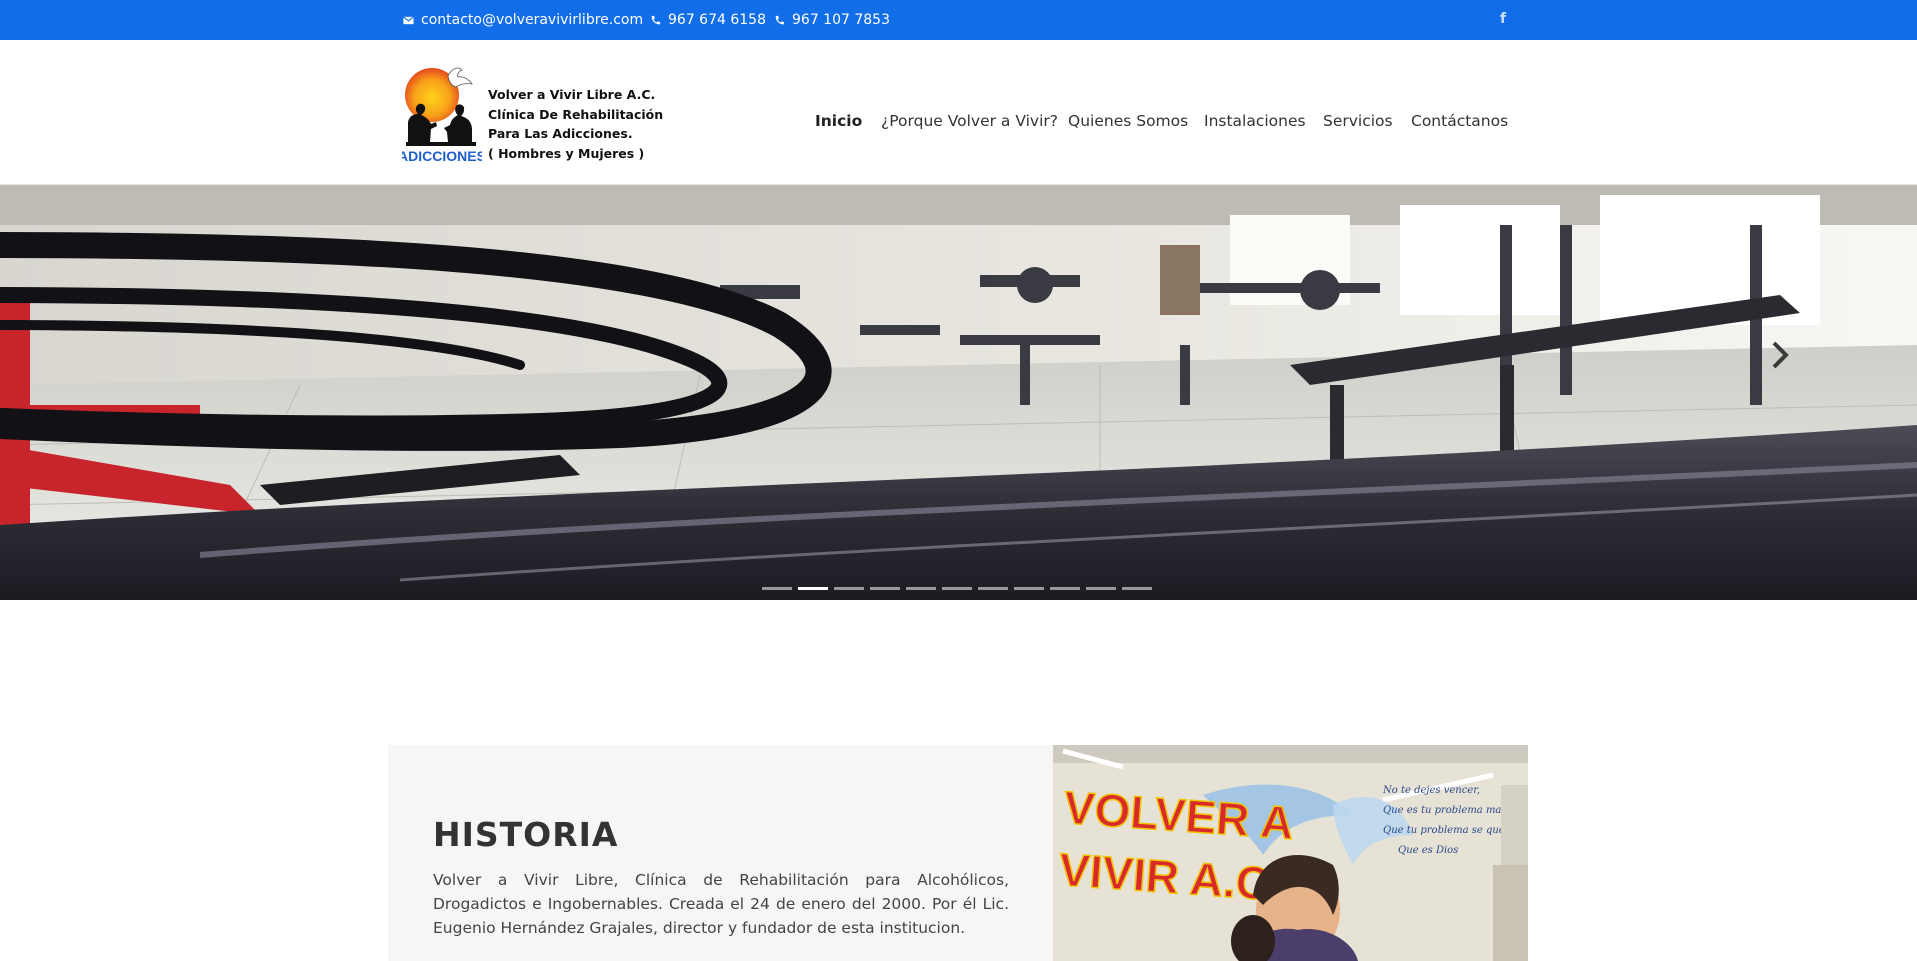  What do you see at coordinates (526, 834) in the screenshot?
I see `historia-title: HISTORIA` at bounding box center [526, 834].